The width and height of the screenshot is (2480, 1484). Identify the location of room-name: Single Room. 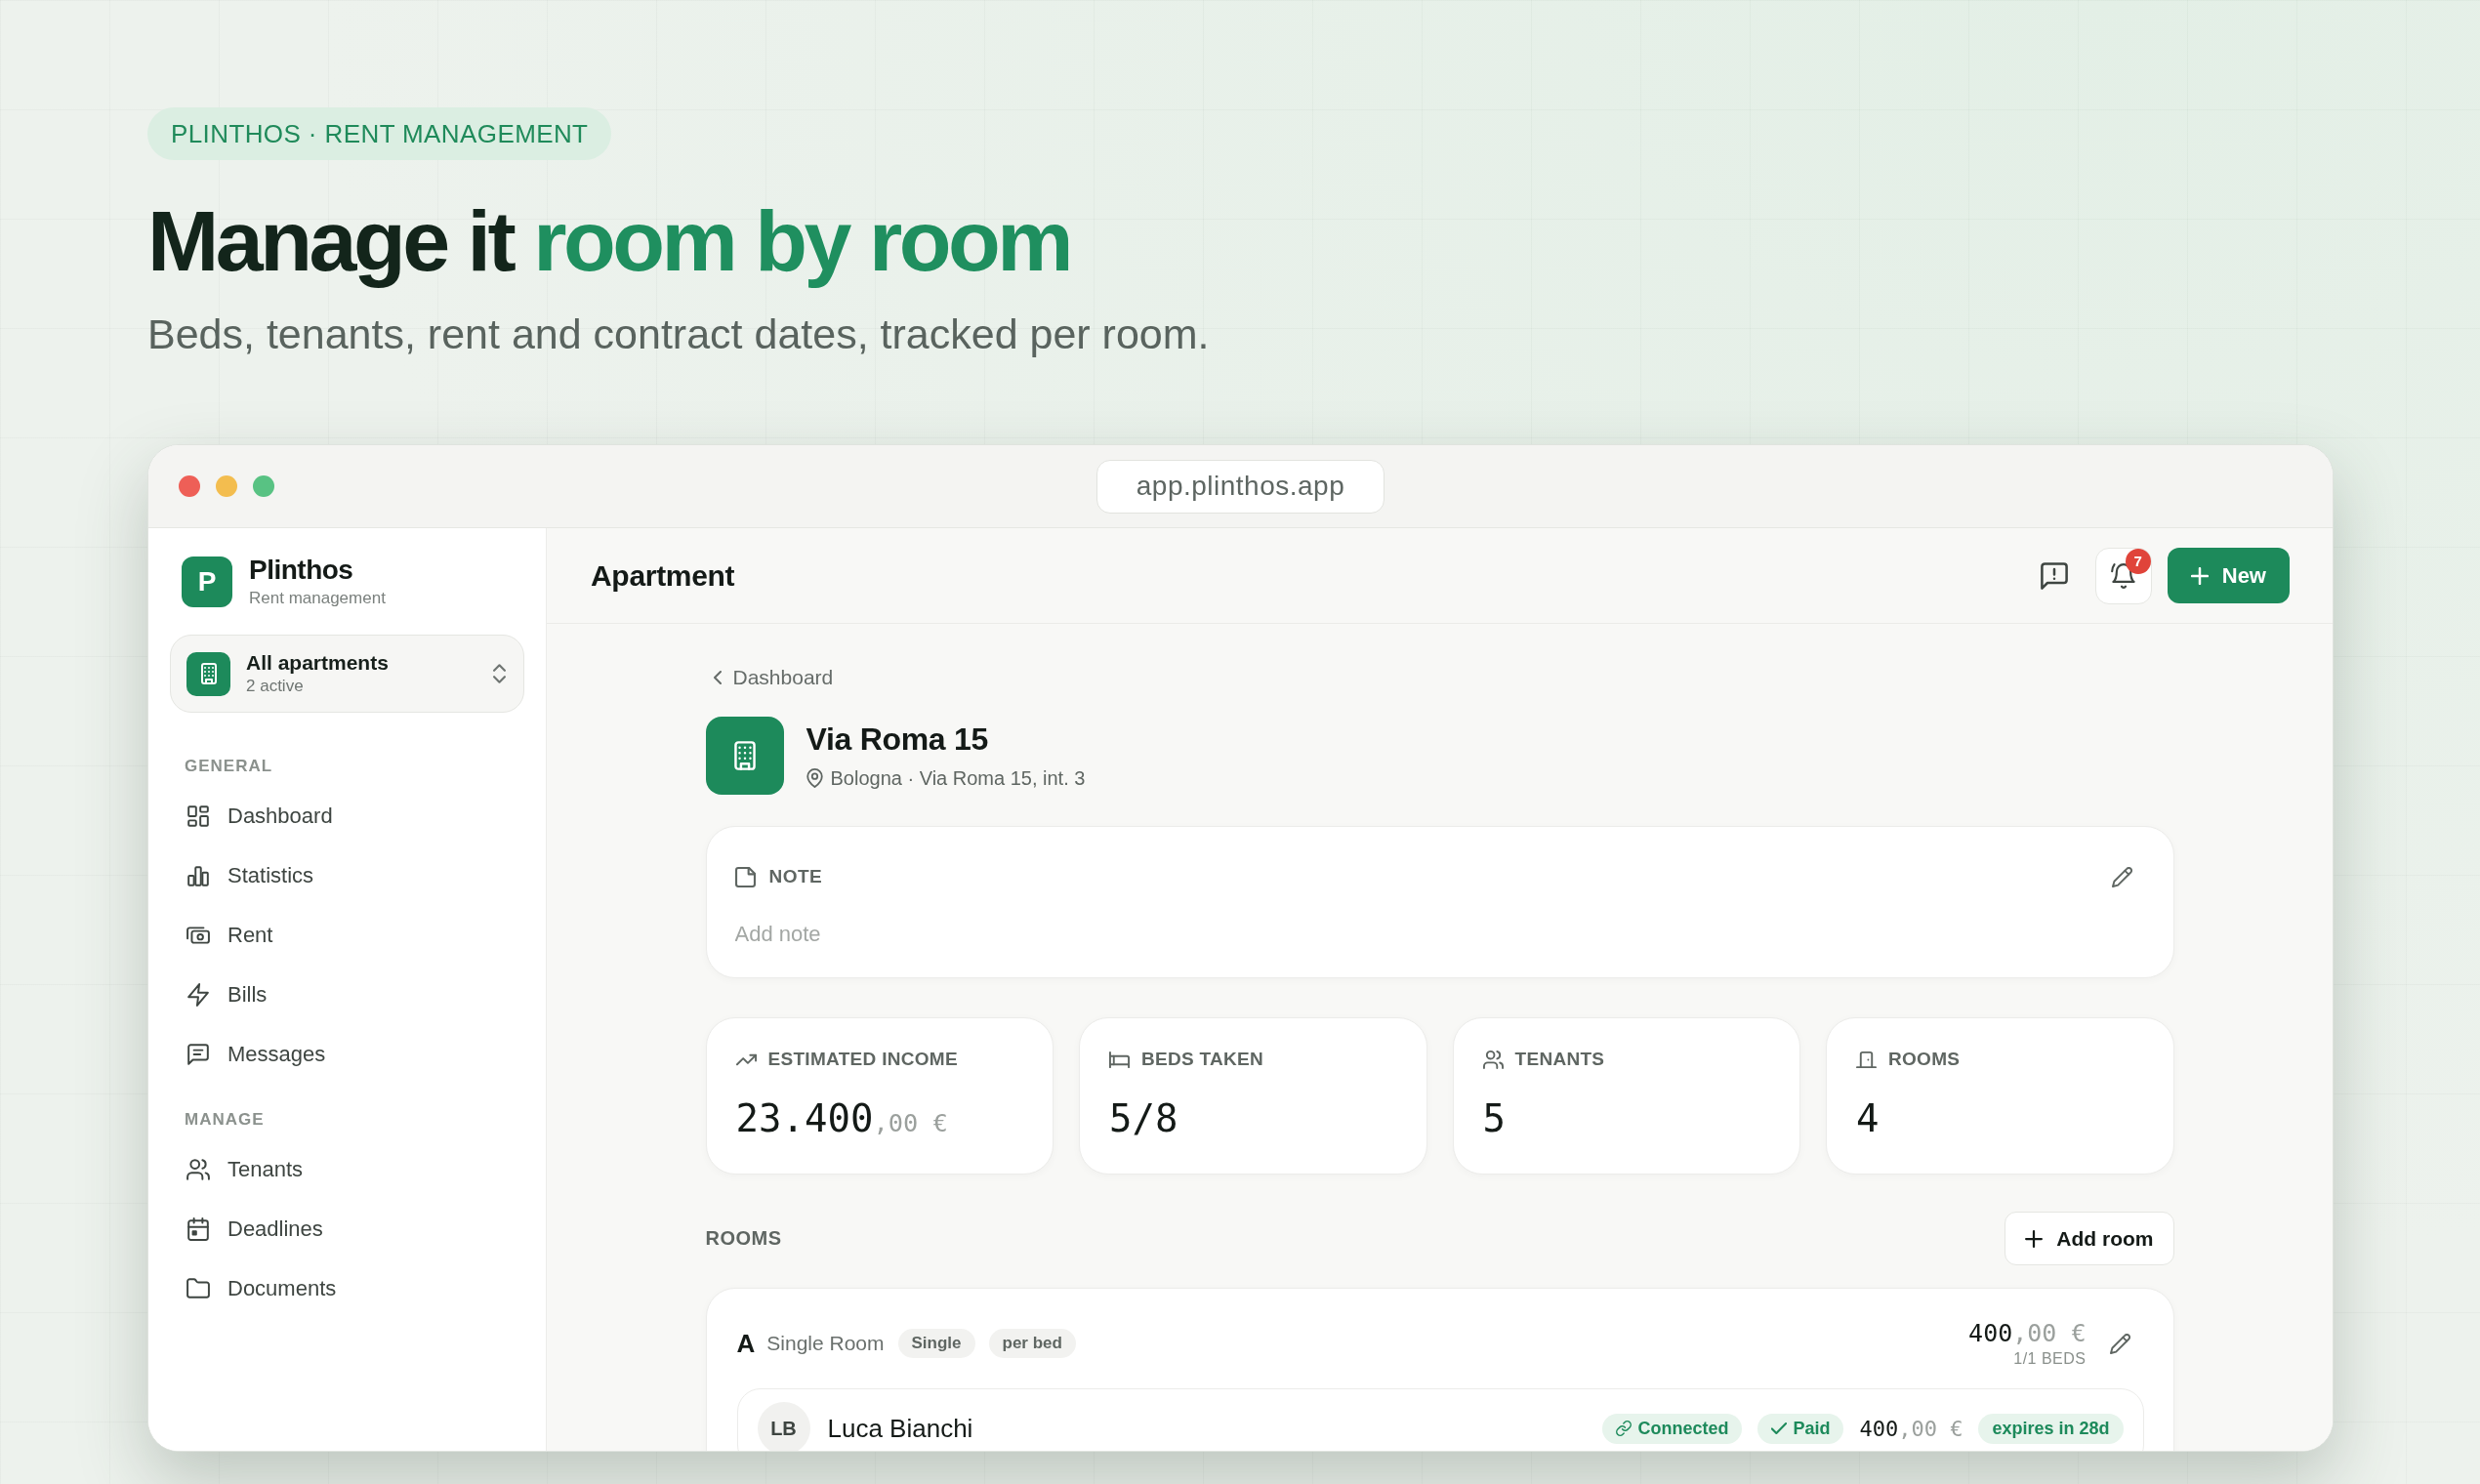
(826, 1344).